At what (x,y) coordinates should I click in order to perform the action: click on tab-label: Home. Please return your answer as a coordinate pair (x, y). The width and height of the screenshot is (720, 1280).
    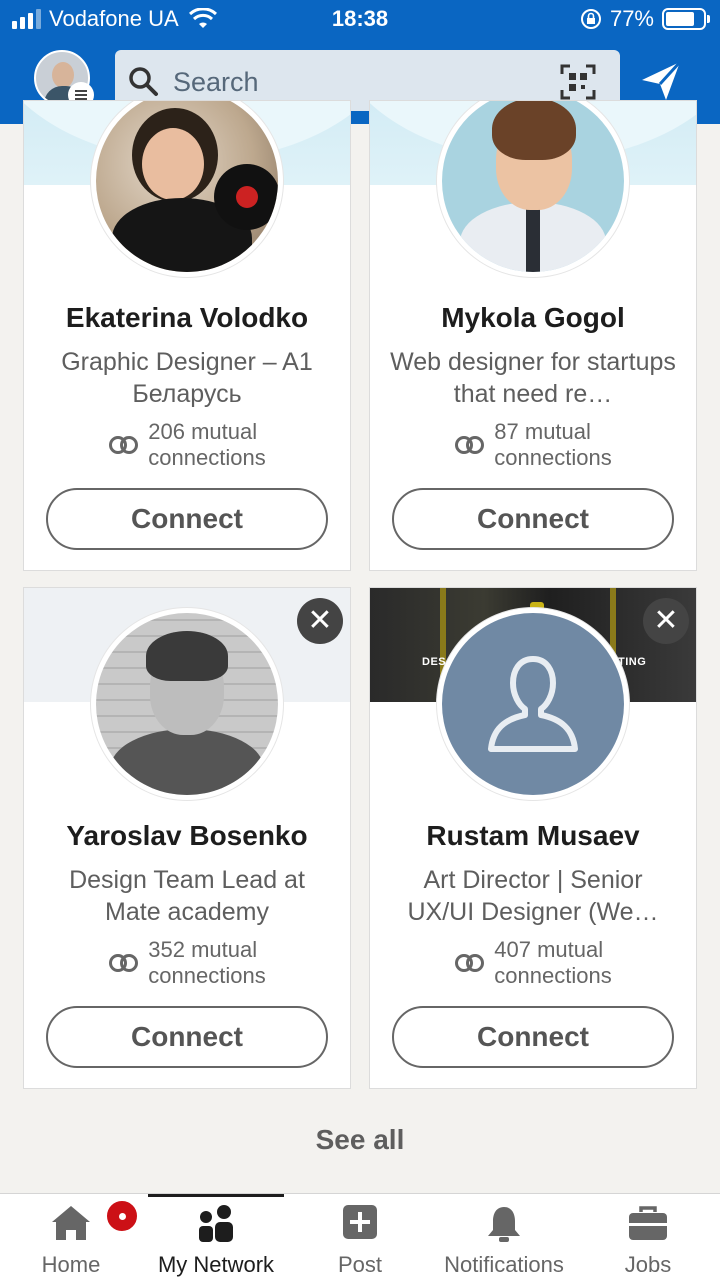
    Looking at the image, I should click on (71, 1264).